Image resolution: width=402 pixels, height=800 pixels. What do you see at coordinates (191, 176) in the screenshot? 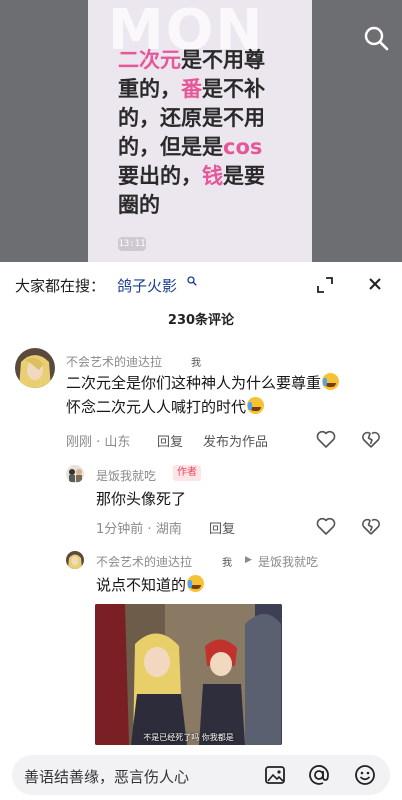
I see `quote-line: 要出的，钱是要` at bounding box center [191, 176].